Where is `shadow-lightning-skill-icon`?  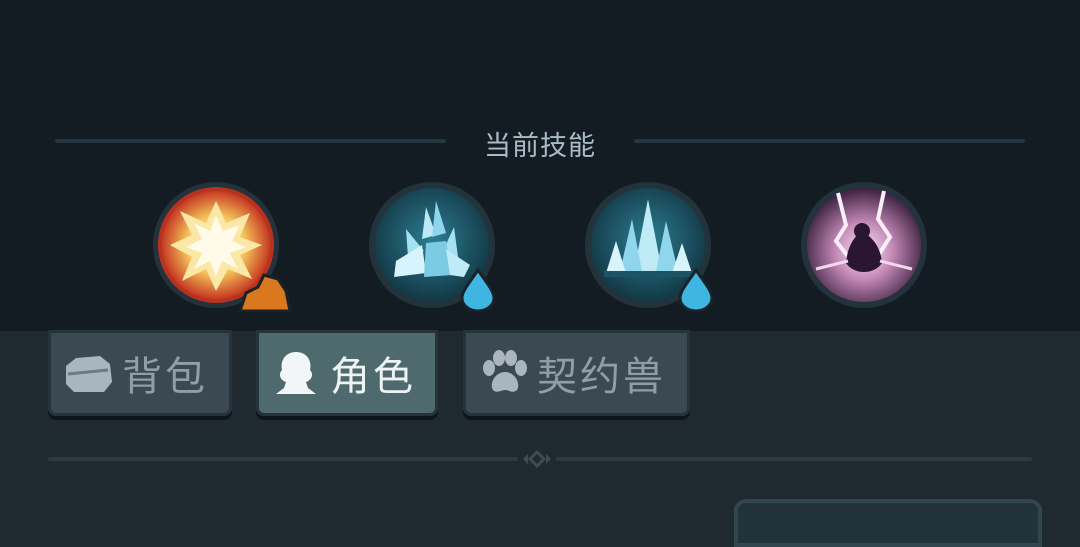 shadow-lightning-skill-icon is located at coordinates (864, 245).